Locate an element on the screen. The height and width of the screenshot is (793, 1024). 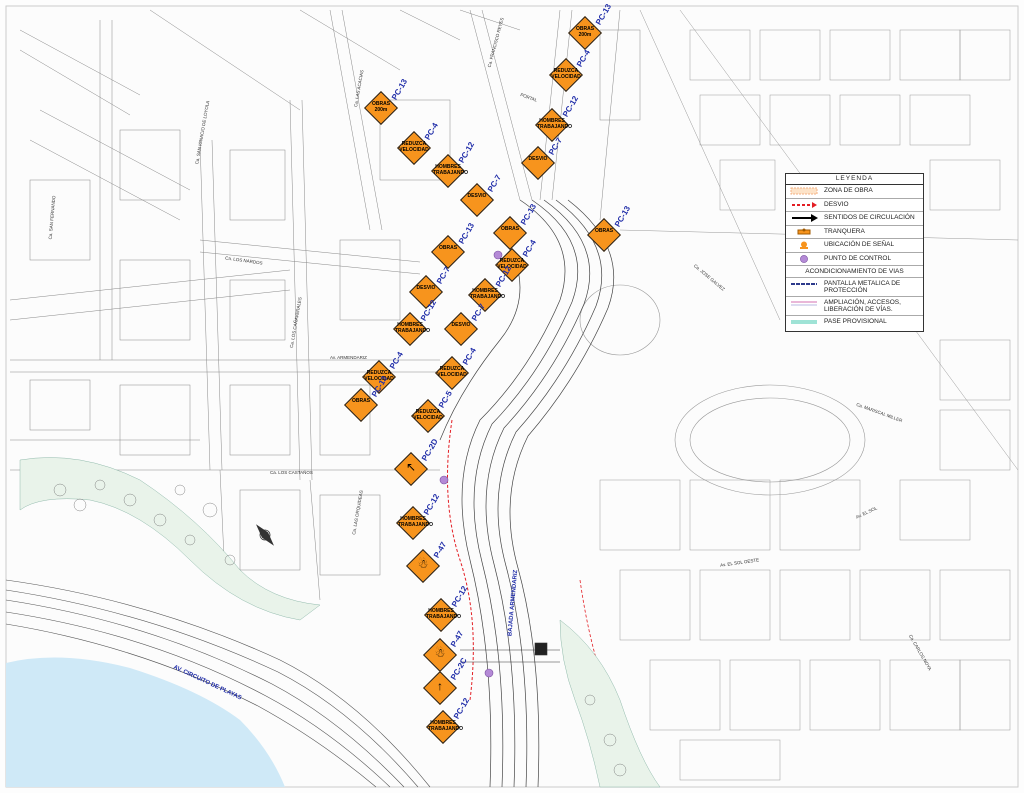
legend-item-desvio: DESVIO is located at coordinates (854, 205).